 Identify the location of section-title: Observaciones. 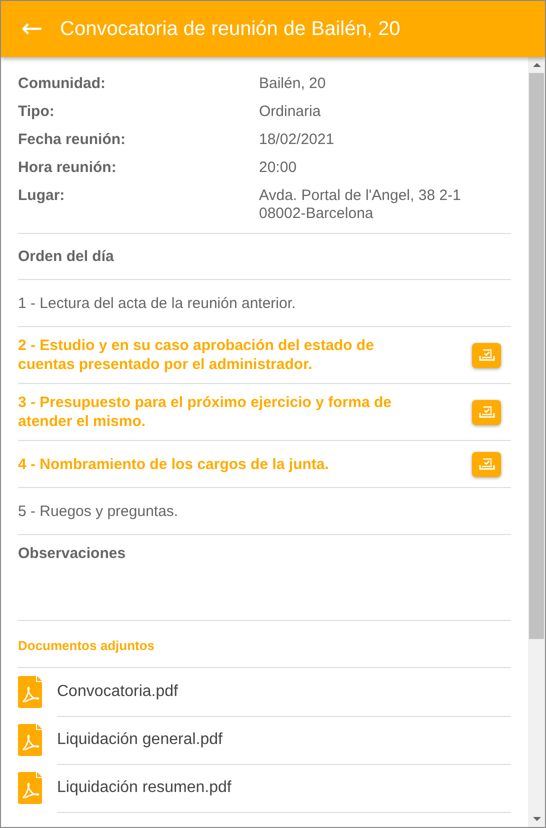
(72, 553).